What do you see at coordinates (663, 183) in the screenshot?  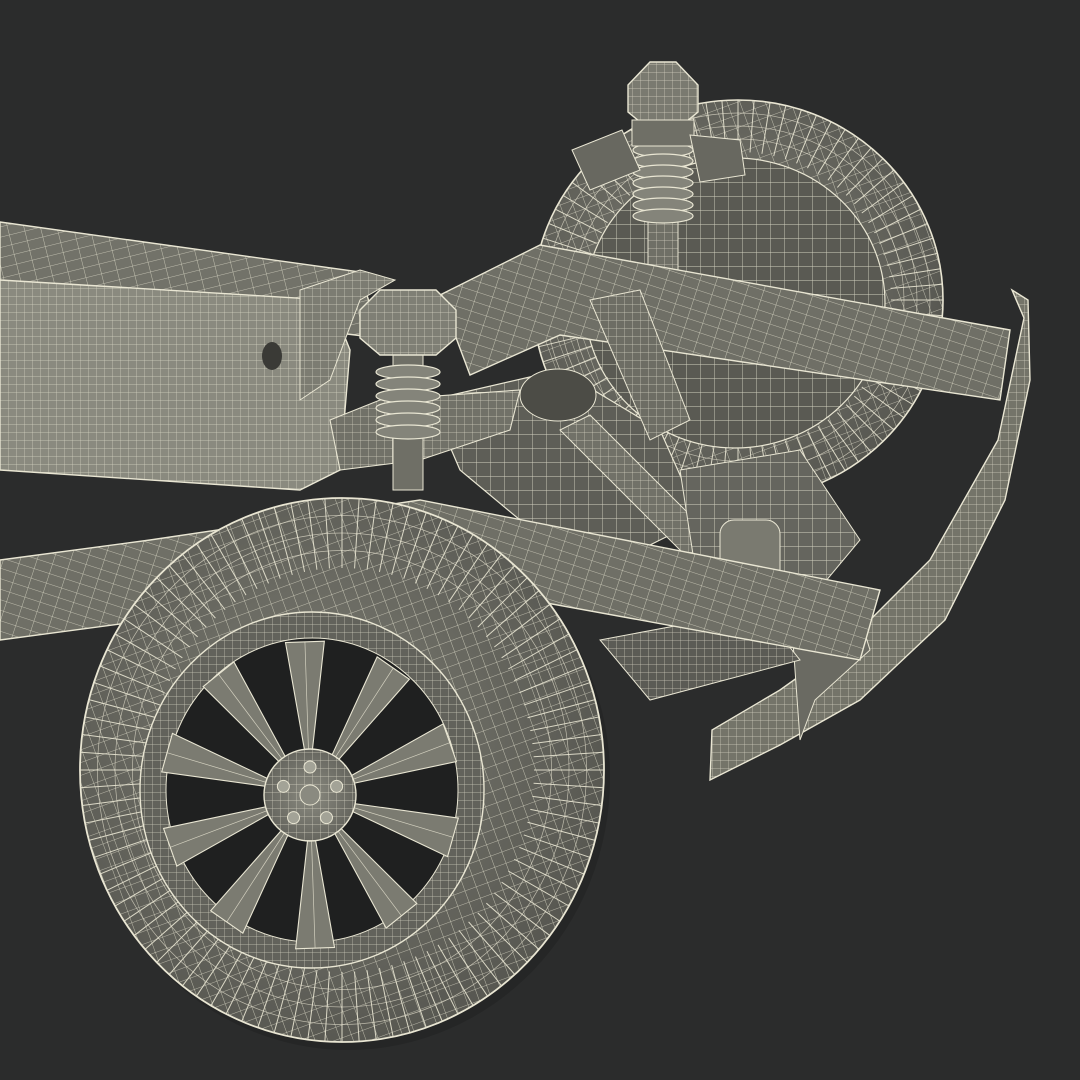 I see `coil-spring-icon` at bounding box center [663, 183].